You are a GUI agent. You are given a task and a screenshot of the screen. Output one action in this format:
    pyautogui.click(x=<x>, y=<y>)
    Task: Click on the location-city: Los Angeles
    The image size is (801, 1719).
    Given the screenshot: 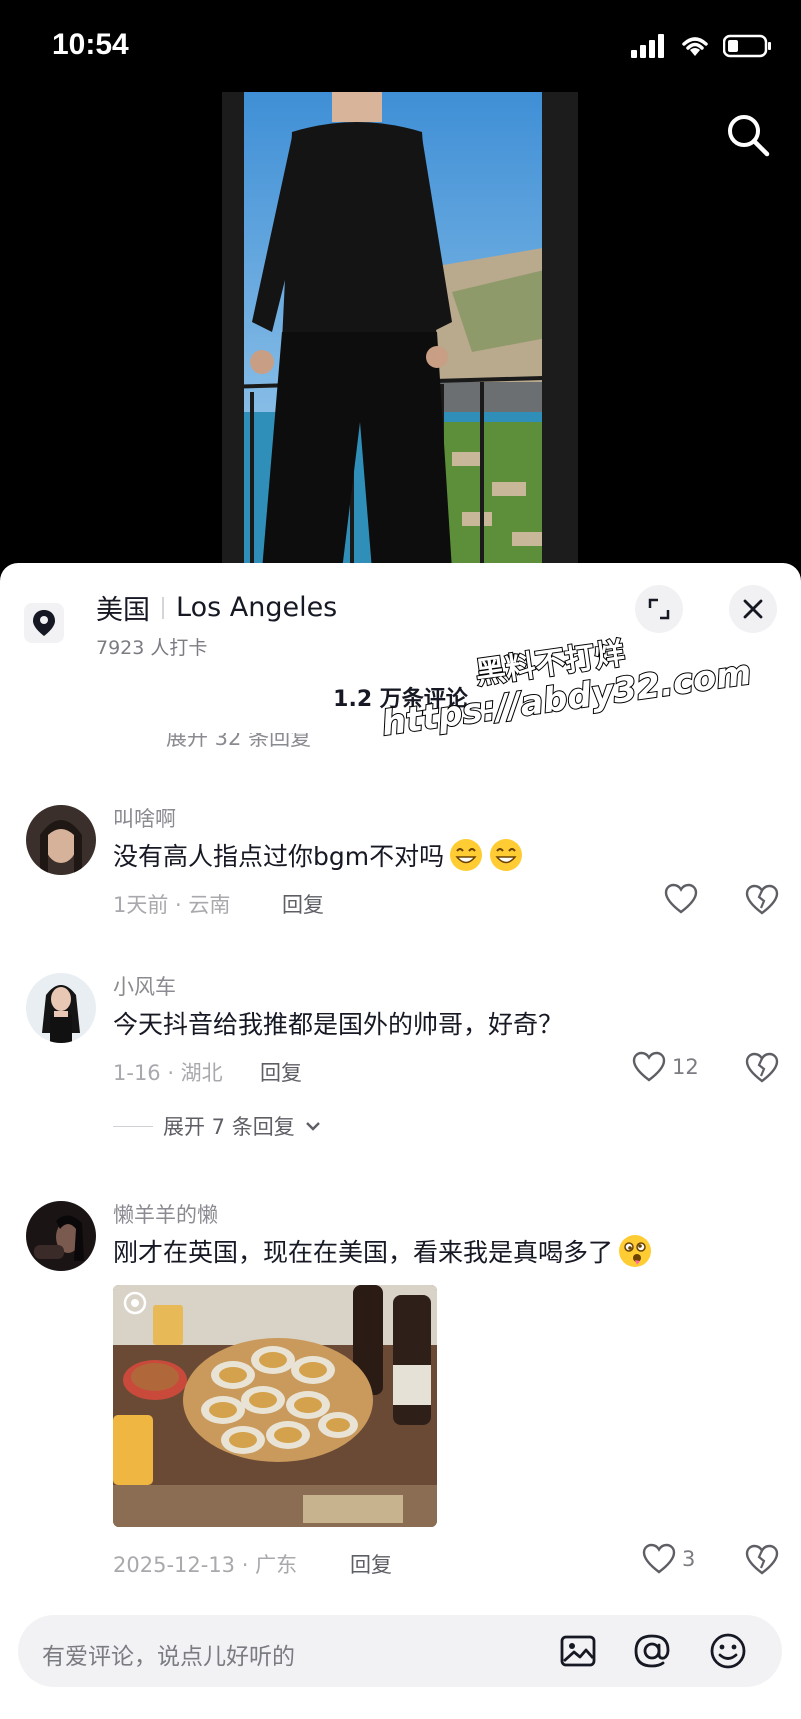 What is the action you would take?
    pyautogui.click(x=257, y=607)
    